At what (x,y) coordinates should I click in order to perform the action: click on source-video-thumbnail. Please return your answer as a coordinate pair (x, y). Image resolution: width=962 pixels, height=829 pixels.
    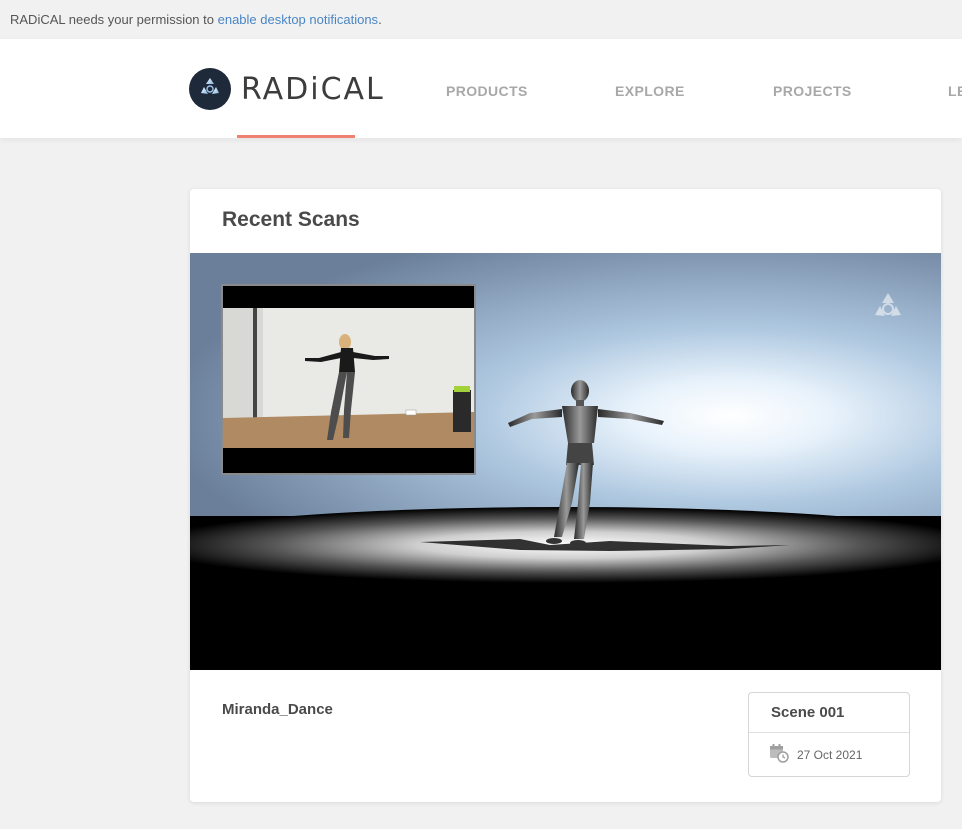
    Looking at the image, I should click on (348, 379).